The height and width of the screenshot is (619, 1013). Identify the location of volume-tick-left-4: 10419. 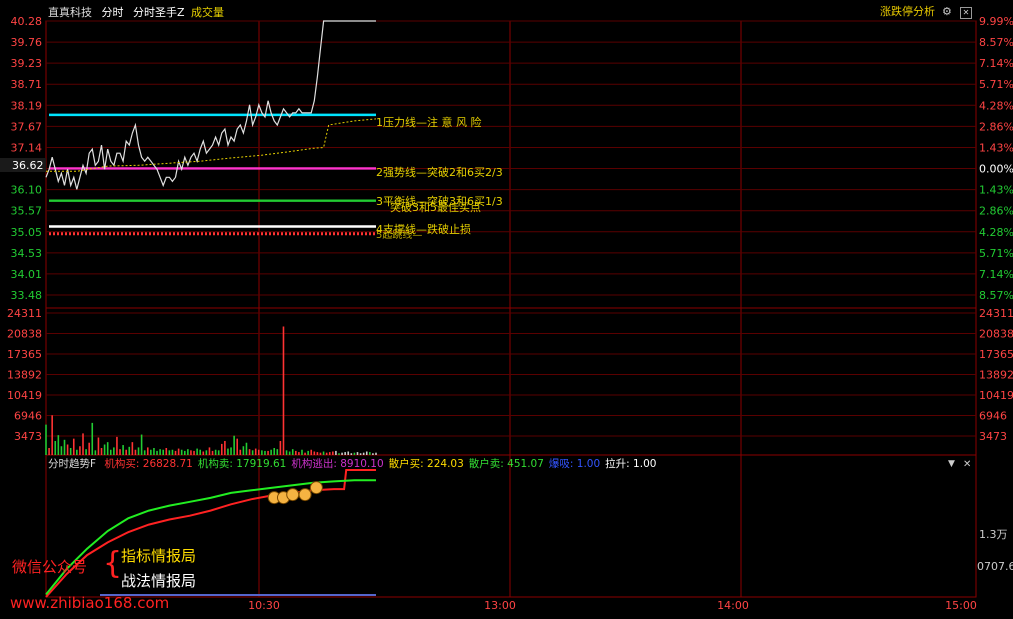
(24, 395).